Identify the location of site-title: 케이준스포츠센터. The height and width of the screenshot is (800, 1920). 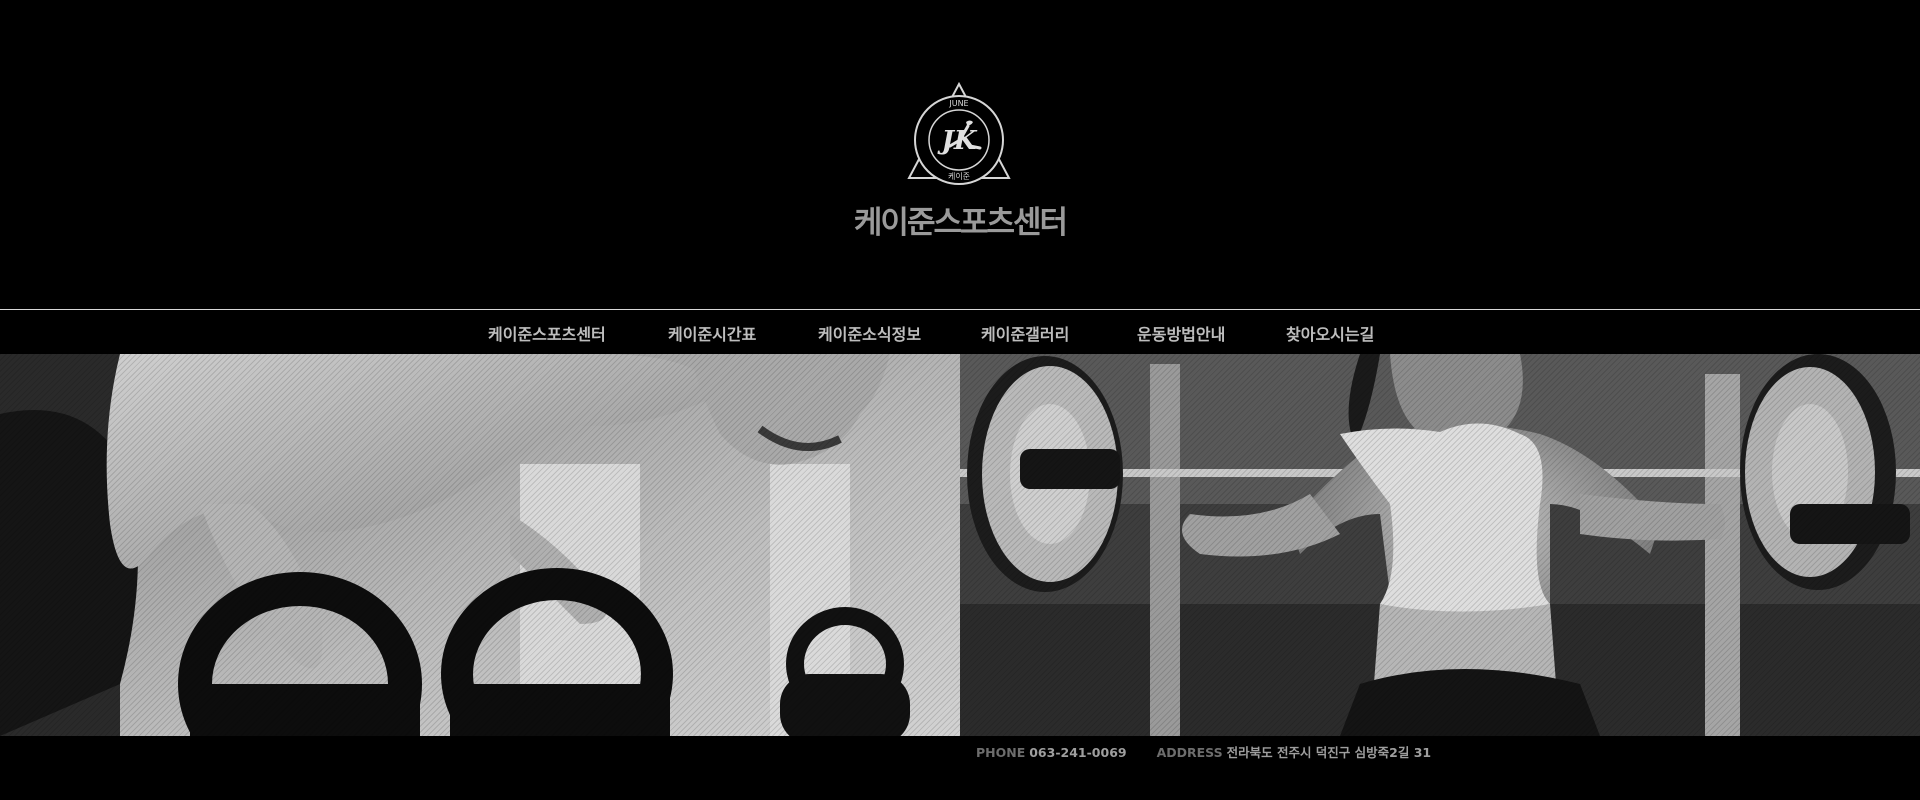
(960, 219).